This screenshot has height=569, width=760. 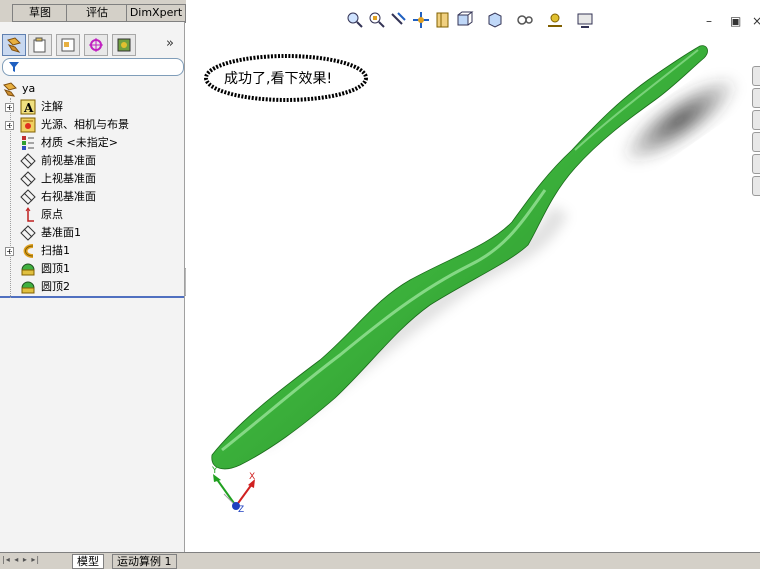 I want to click on dimxpert-manager-tab, so click(x=96, y=45).